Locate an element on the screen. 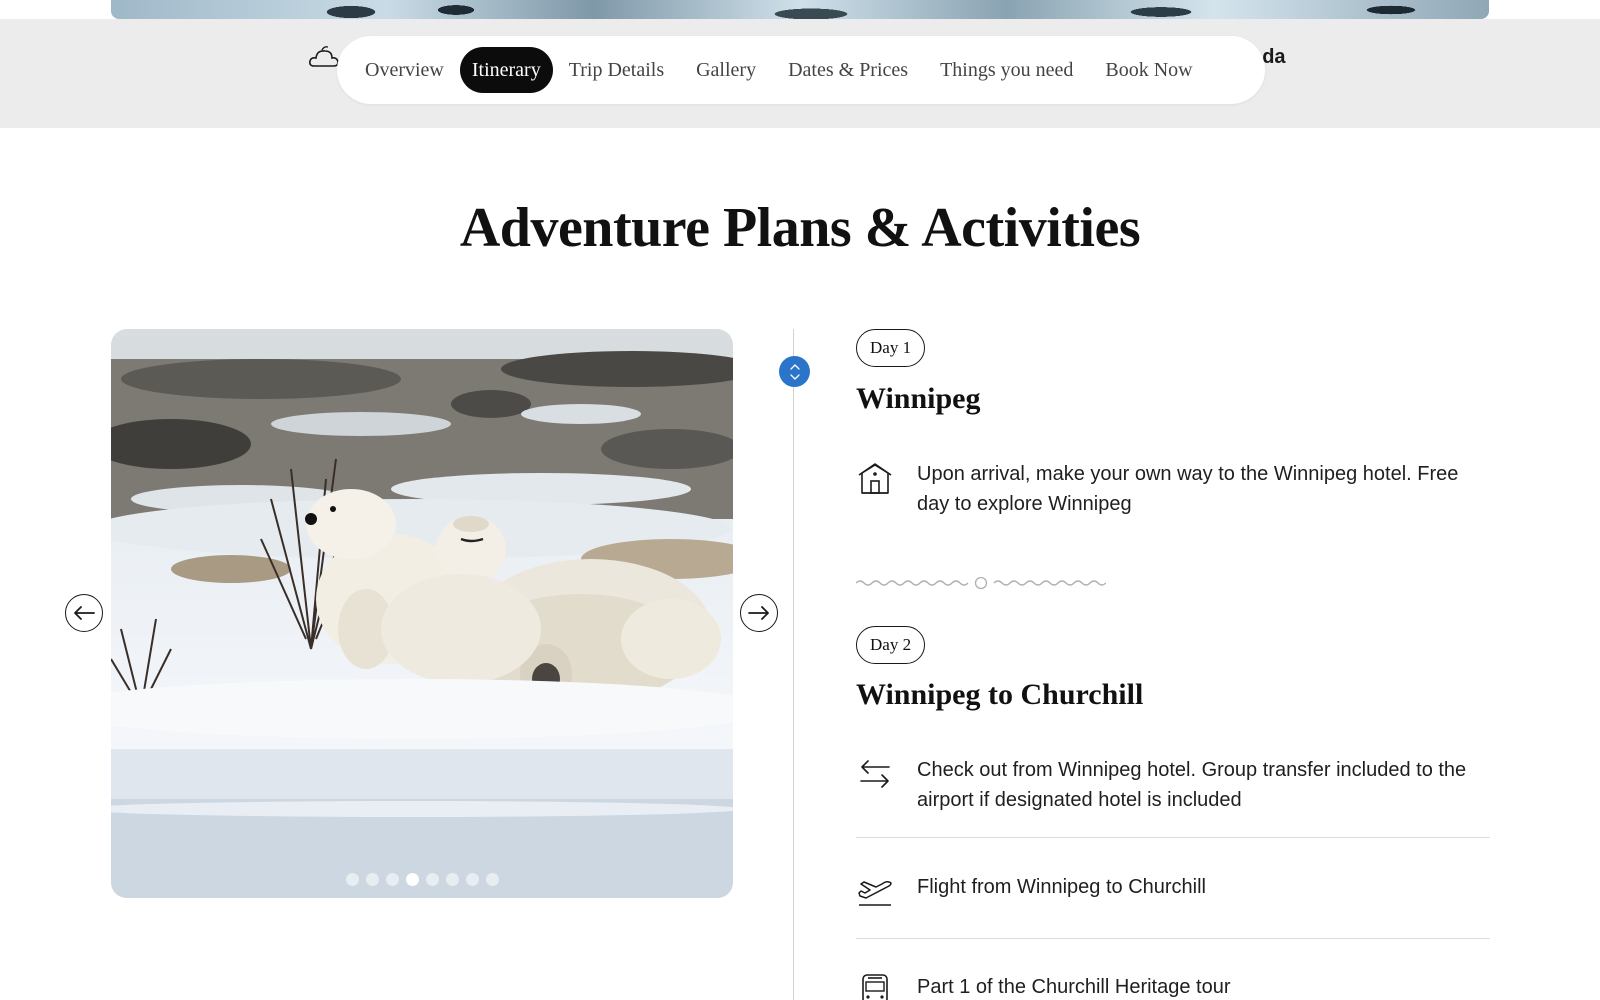 This screenshot has width=1600, height=1000. nav-things-you-need: Things you need is located at coordinates (1006, 70).